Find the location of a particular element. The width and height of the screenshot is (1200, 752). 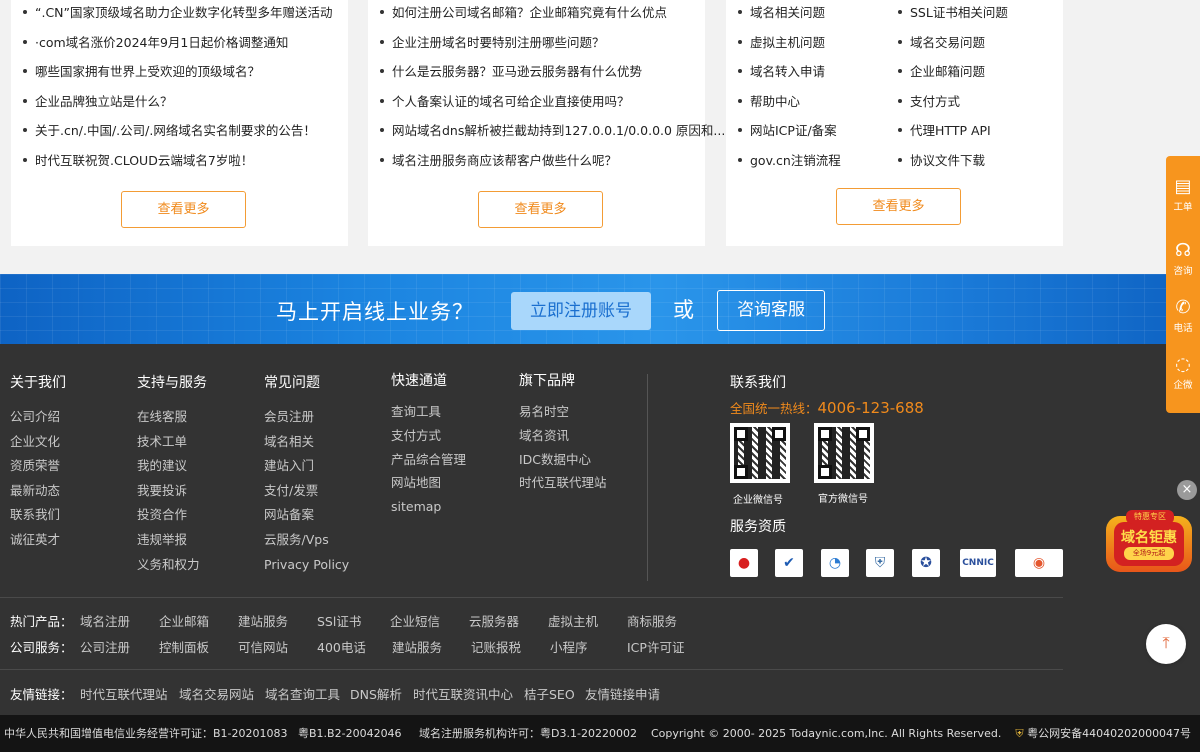

cert-police-icon: ✪ is located at coordinates (926, 563).